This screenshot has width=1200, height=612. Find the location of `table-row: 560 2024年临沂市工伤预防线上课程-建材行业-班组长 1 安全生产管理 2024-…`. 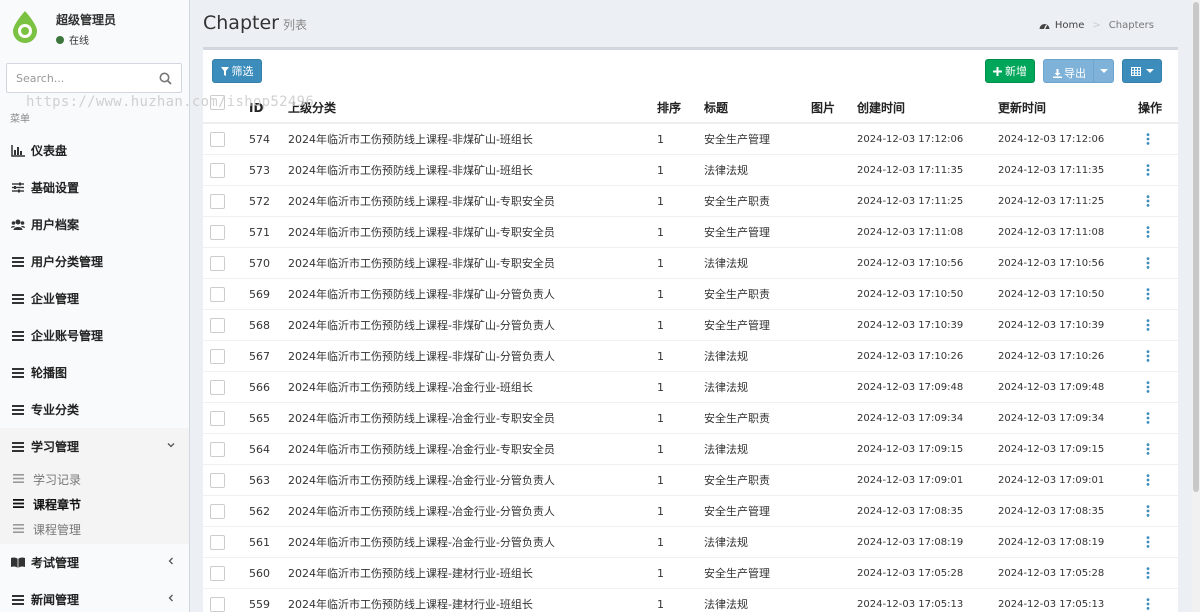

table-row: 560 2024年临沂市工伤预防线上课程-建材行业-班组长 1 安全生产管理 2024-… is located at coordinates (690, 573).